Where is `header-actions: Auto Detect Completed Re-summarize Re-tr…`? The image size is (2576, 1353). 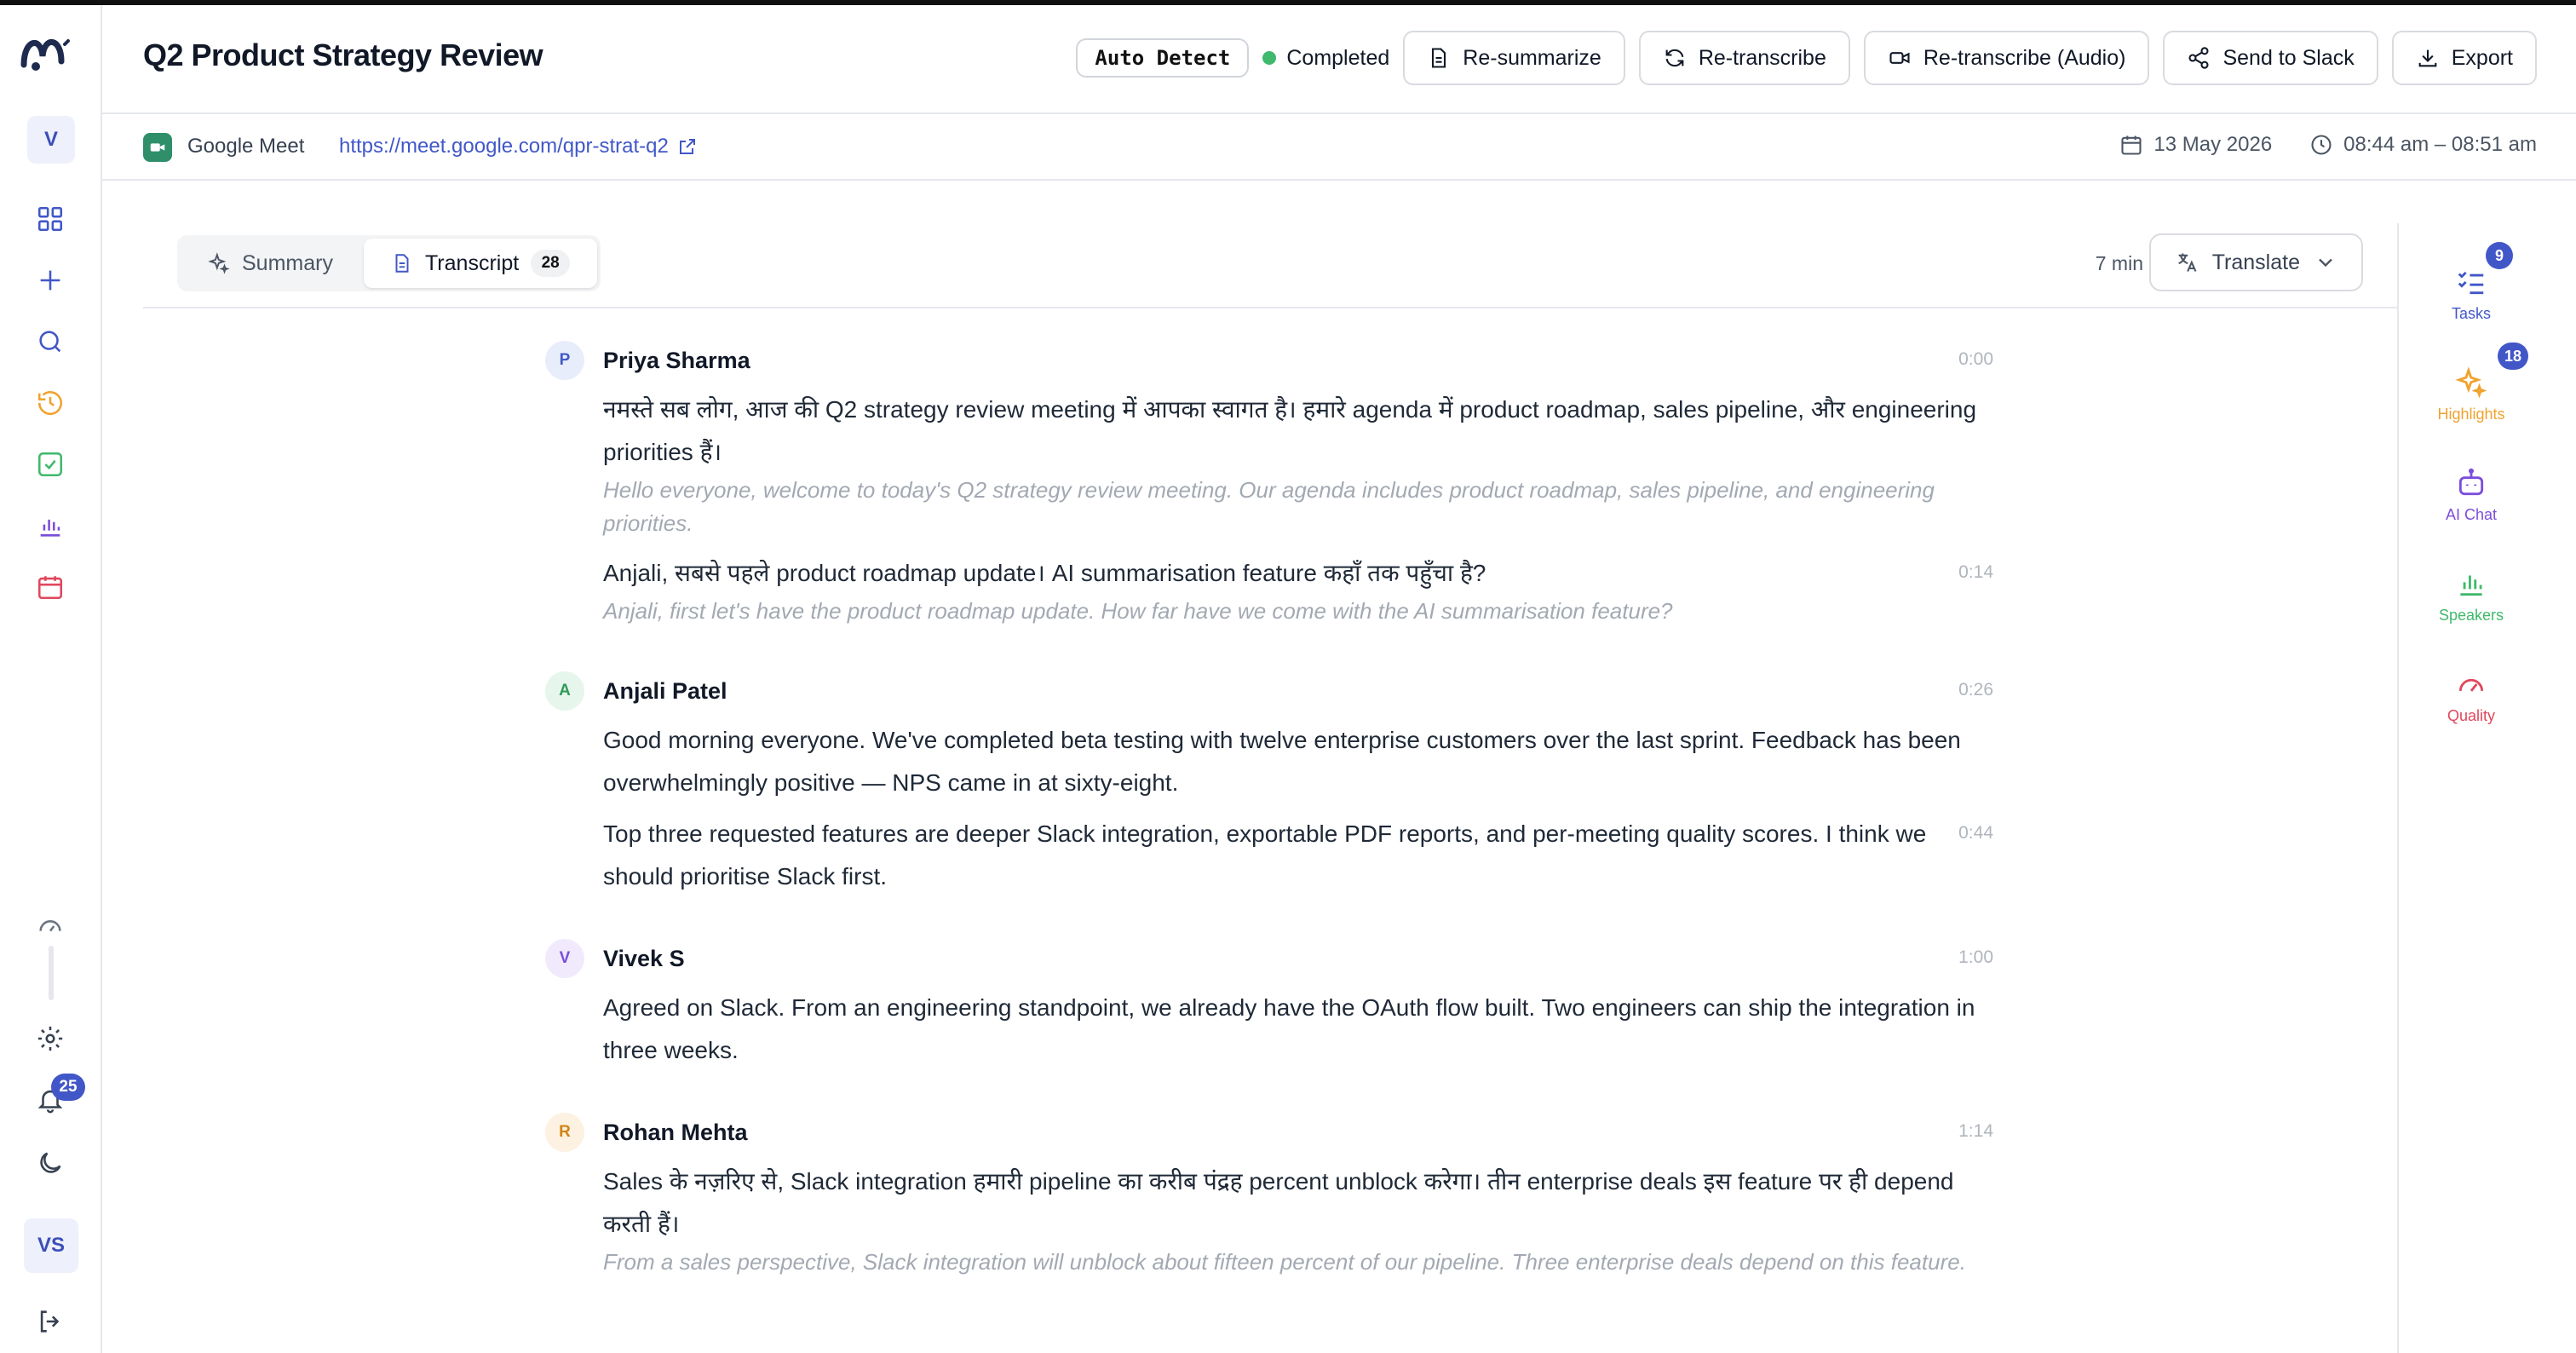 header-actions: Auto Detect Completed Re-summarize Re-tr… is located at coordinates (1807, 58).